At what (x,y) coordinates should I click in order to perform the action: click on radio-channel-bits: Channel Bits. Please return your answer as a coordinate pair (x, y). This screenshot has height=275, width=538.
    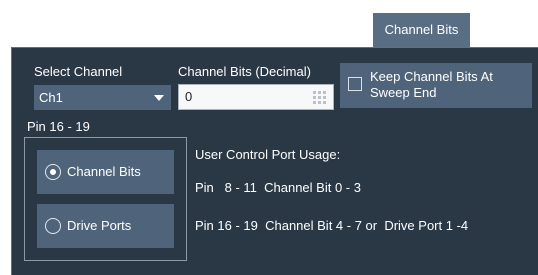
    Looking at the image, I should click on (105, 172).